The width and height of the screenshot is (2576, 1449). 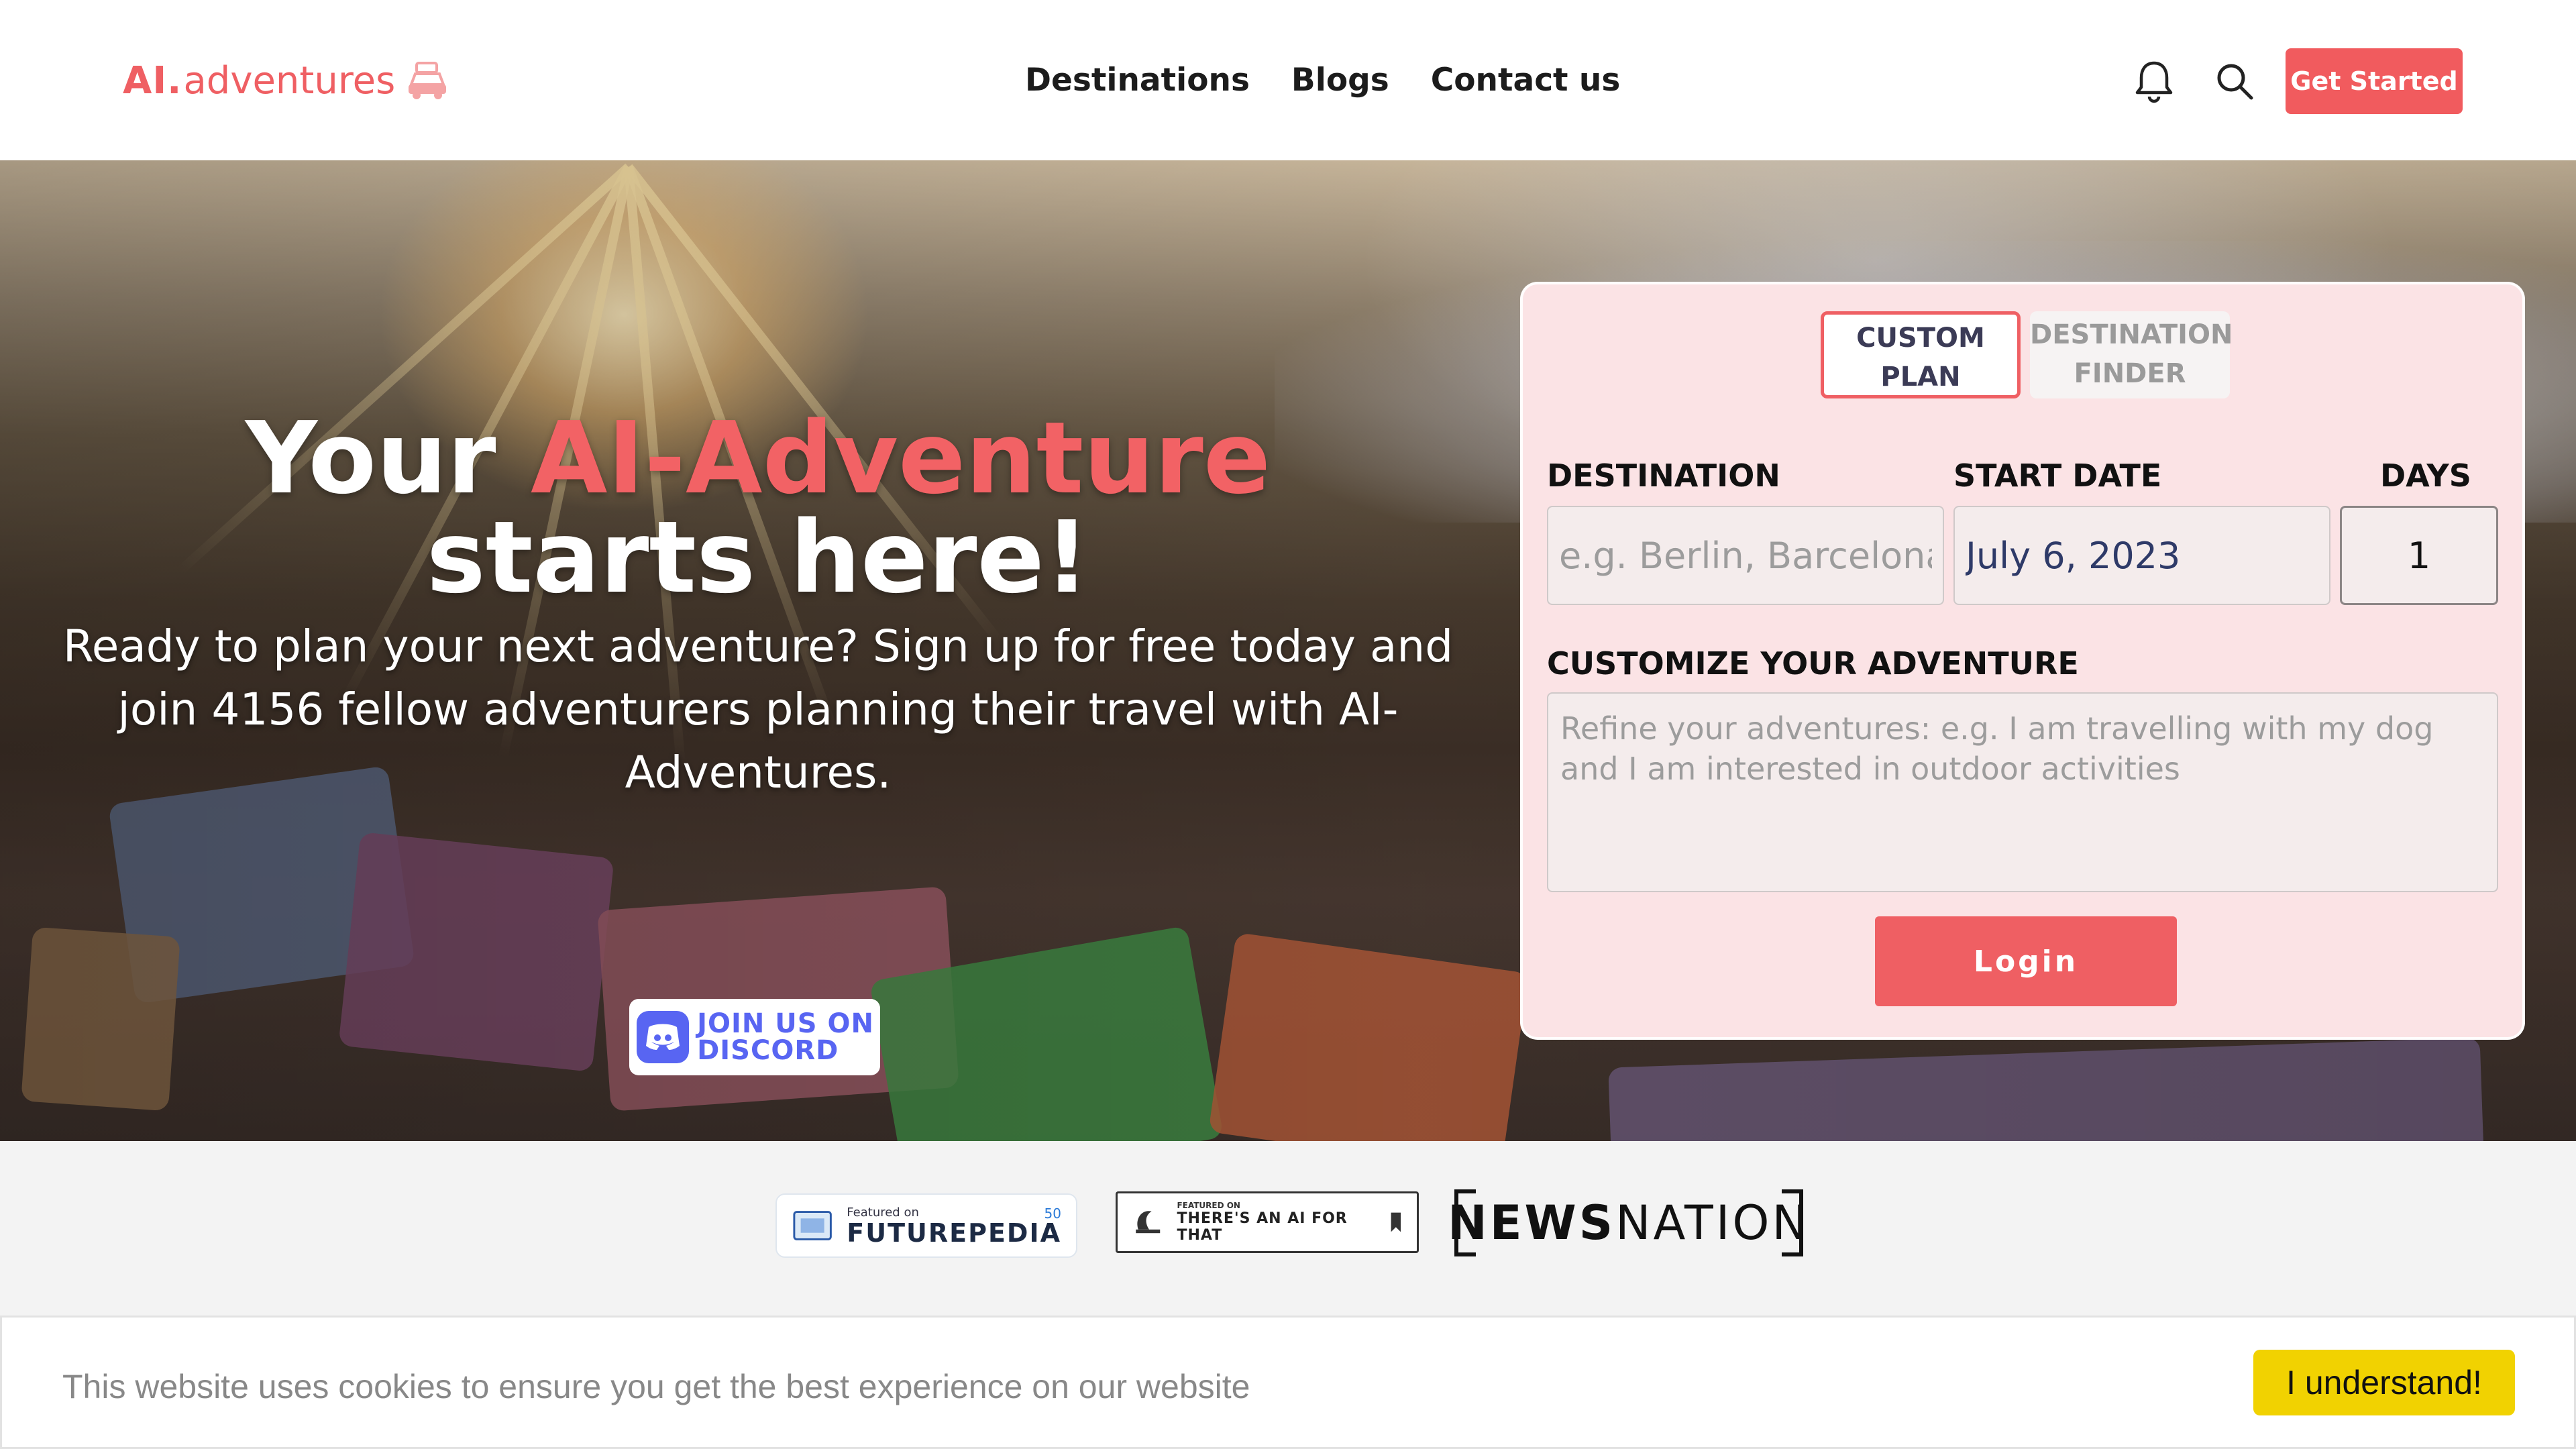 What do you see at coordinates (1148, 1222) in the screenshot?
I see `aiforthat-icon` at bounding box center [1148, 1222].